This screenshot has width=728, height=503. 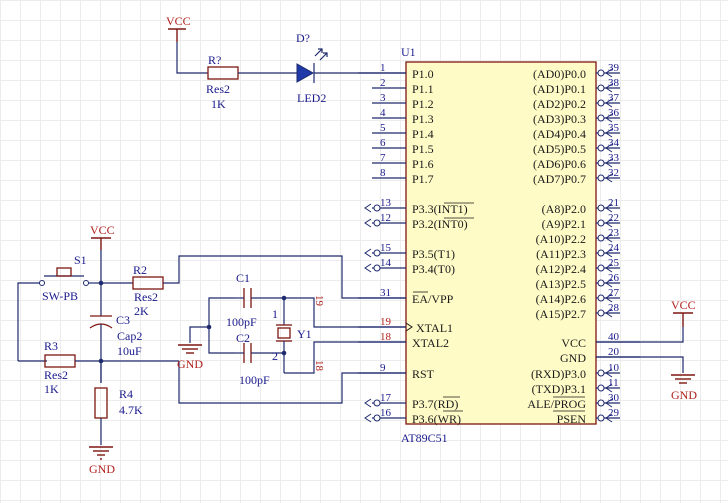 I want to click on gnd-left: GND, so click(x=190, y=357).